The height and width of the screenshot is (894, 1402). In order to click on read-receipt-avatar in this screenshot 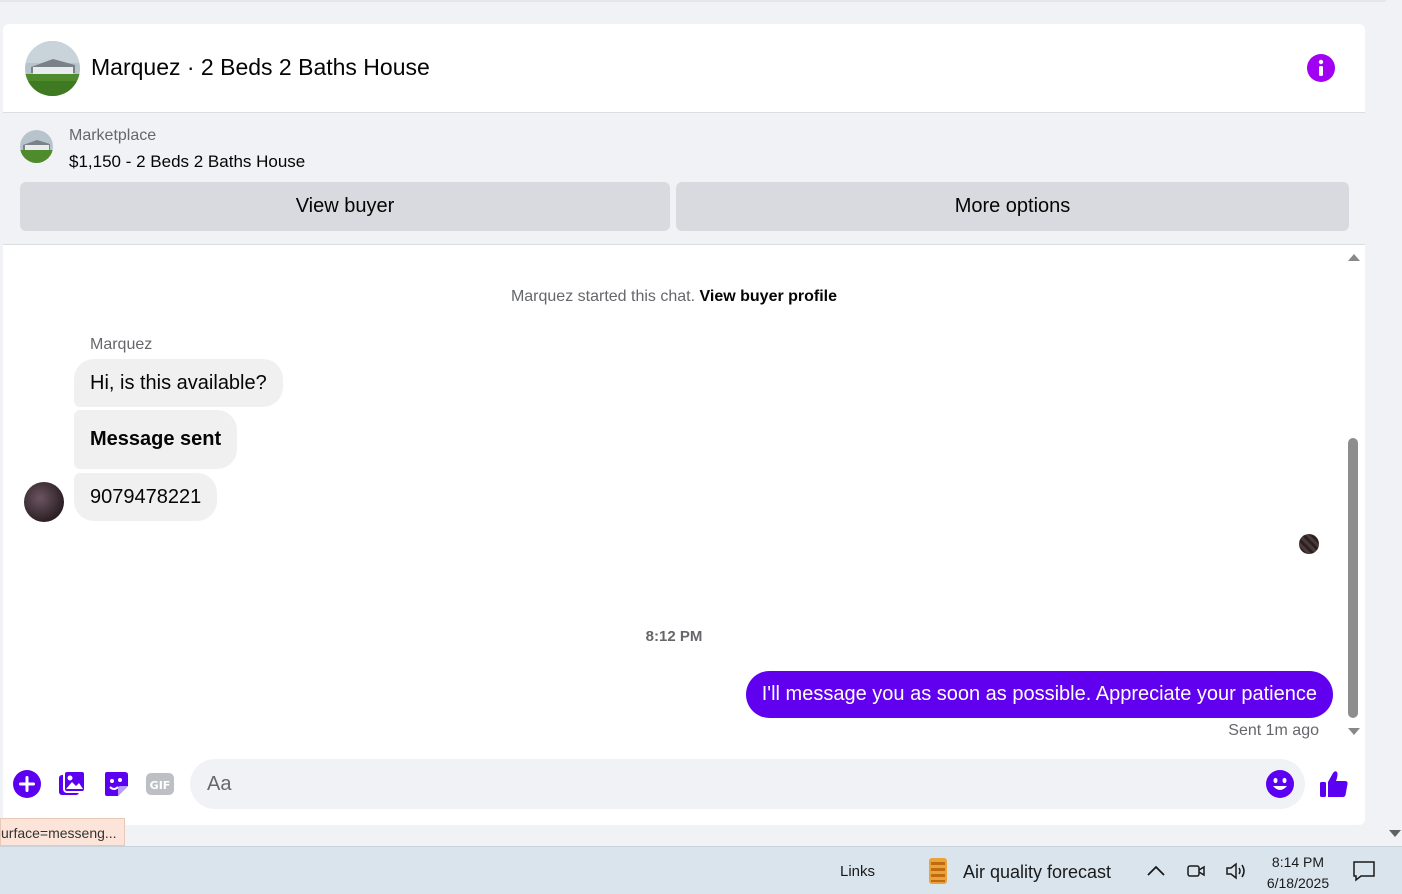, I will do `click(1309, 544)`.